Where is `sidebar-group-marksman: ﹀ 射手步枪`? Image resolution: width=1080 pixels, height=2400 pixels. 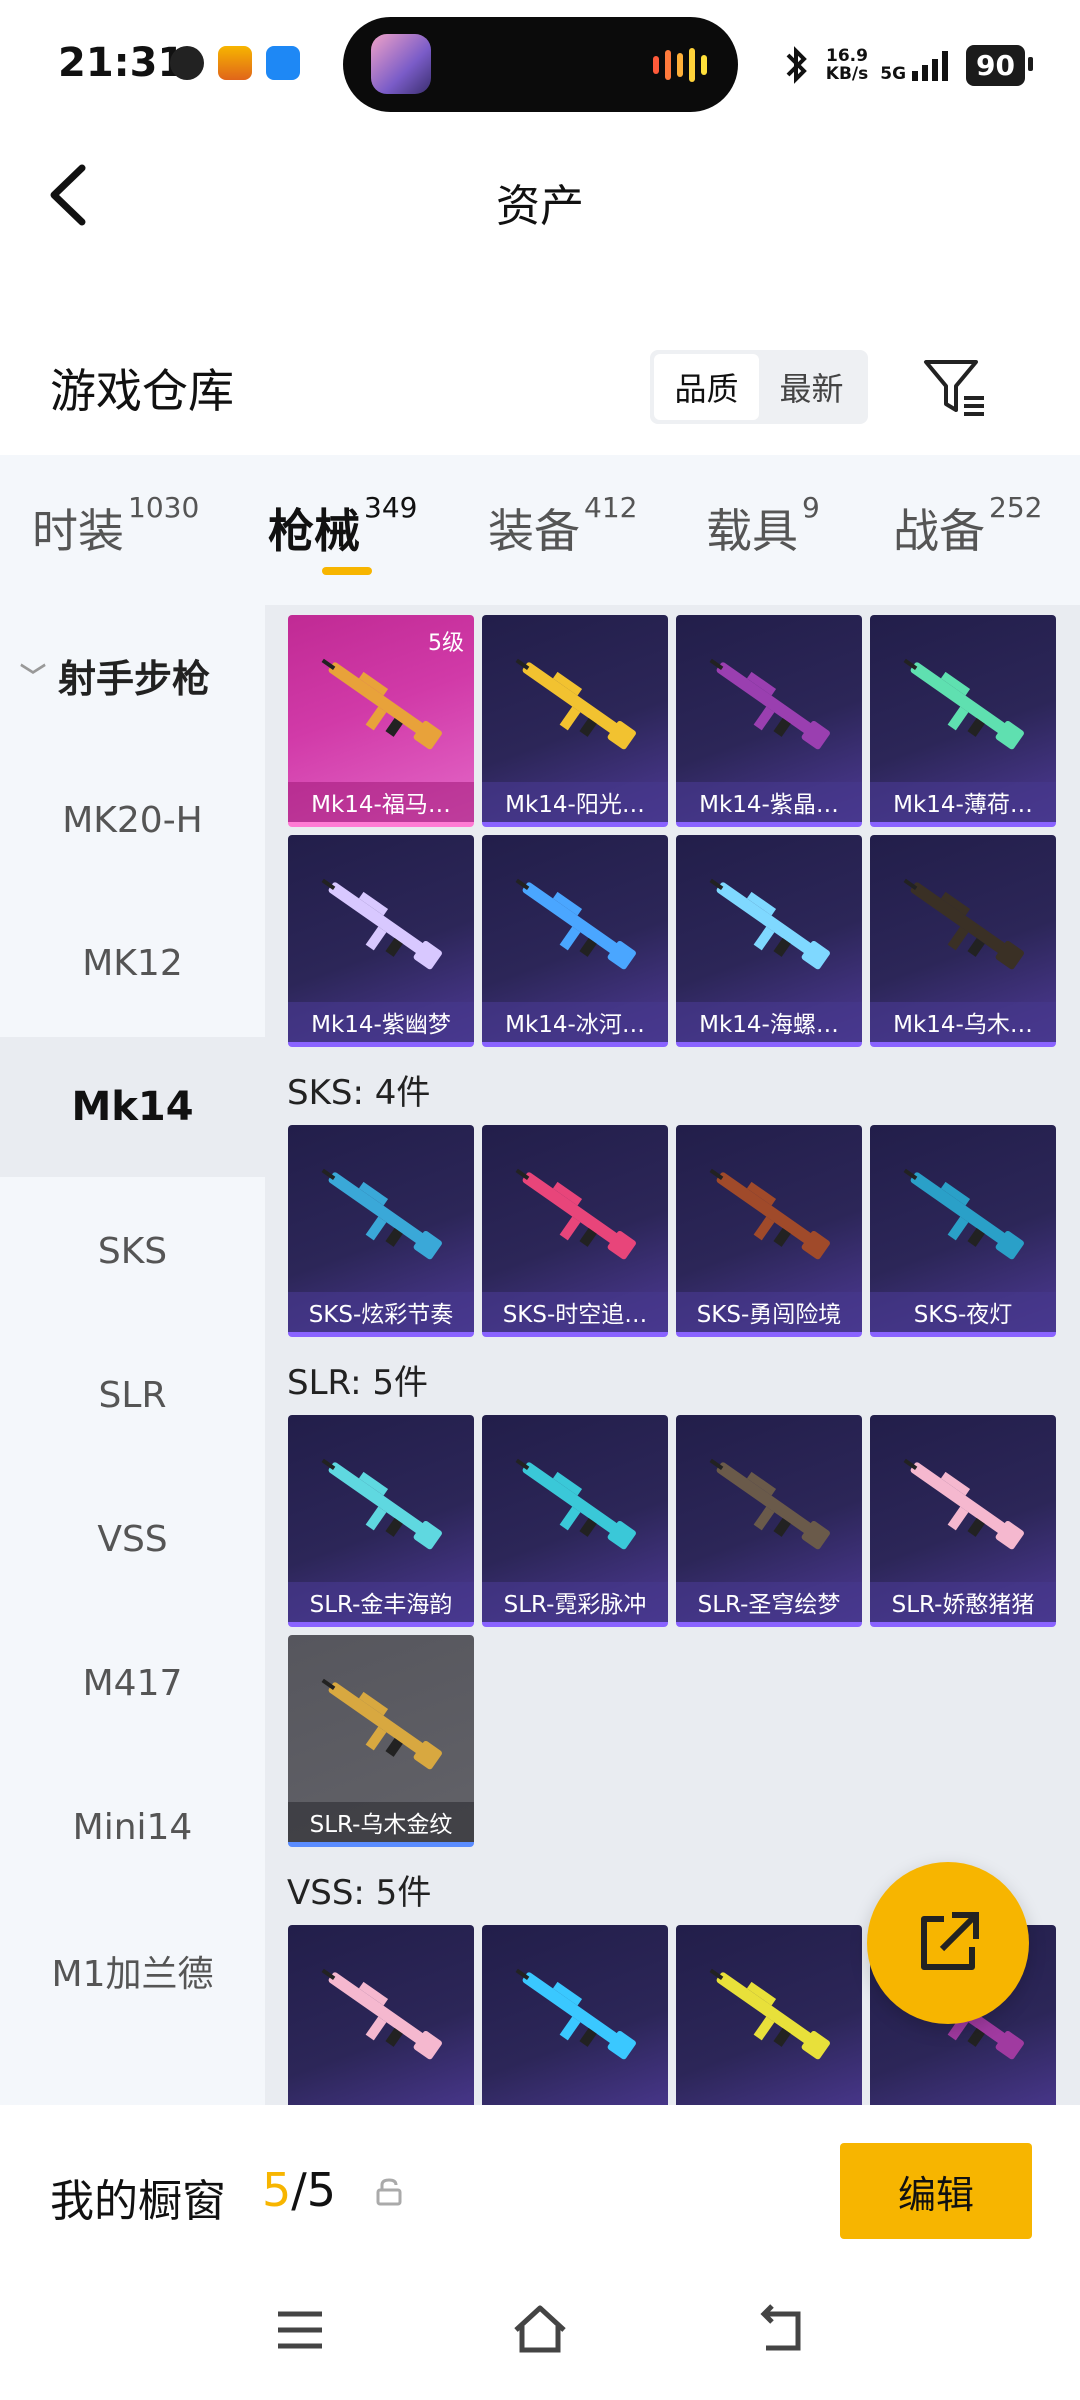
sidebar-group-marksman: ﹀ 射手步枪 is located at coordinates (132, 675).